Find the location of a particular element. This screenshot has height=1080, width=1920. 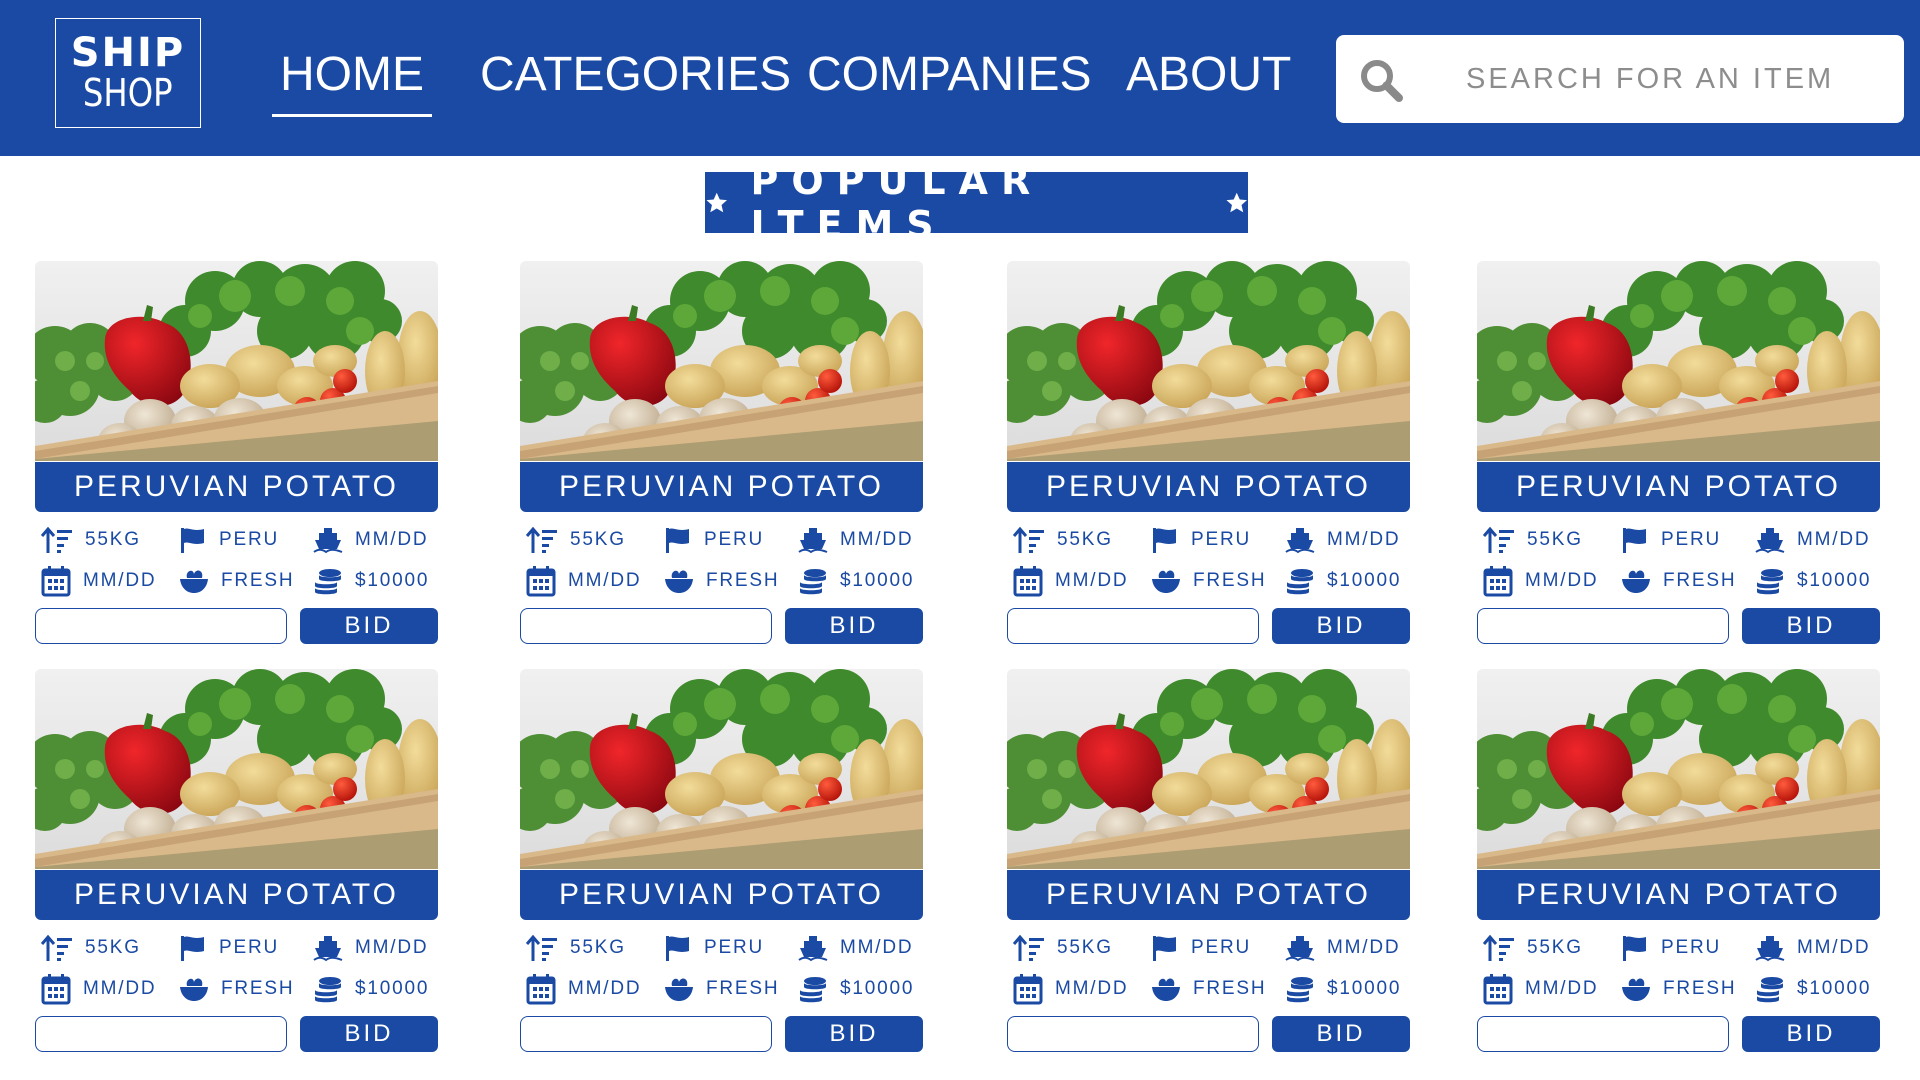

search-icon is located at coordinates (1381, 80).